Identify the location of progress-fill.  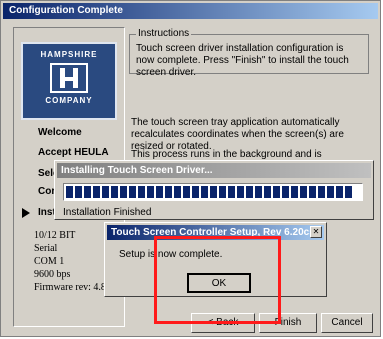
(209, 192).